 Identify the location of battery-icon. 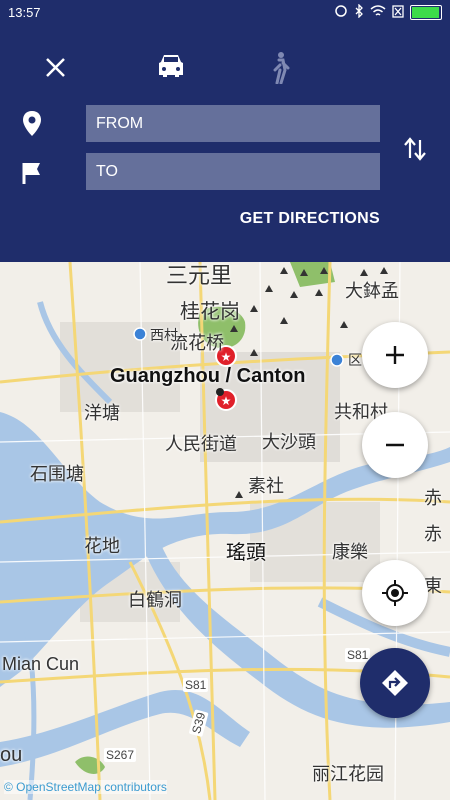
(426, 12).